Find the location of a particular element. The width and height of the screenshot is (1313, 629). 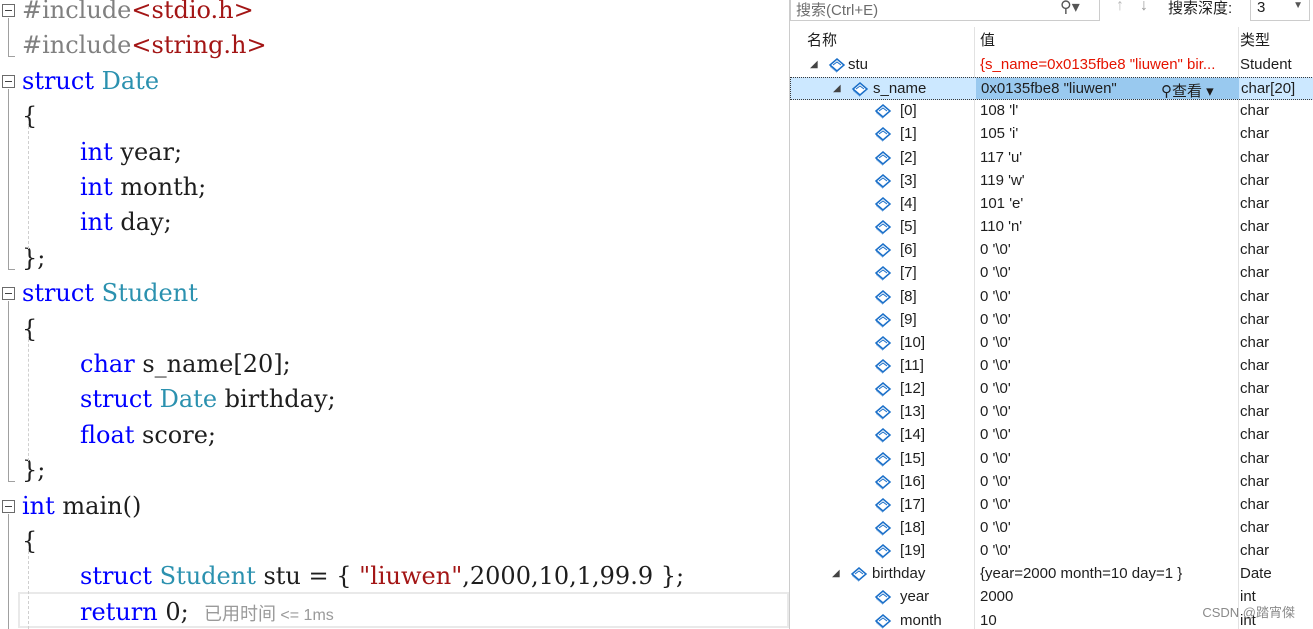

watch-row: [10] 0 '\0' char is located at coordinates (1051, 343).